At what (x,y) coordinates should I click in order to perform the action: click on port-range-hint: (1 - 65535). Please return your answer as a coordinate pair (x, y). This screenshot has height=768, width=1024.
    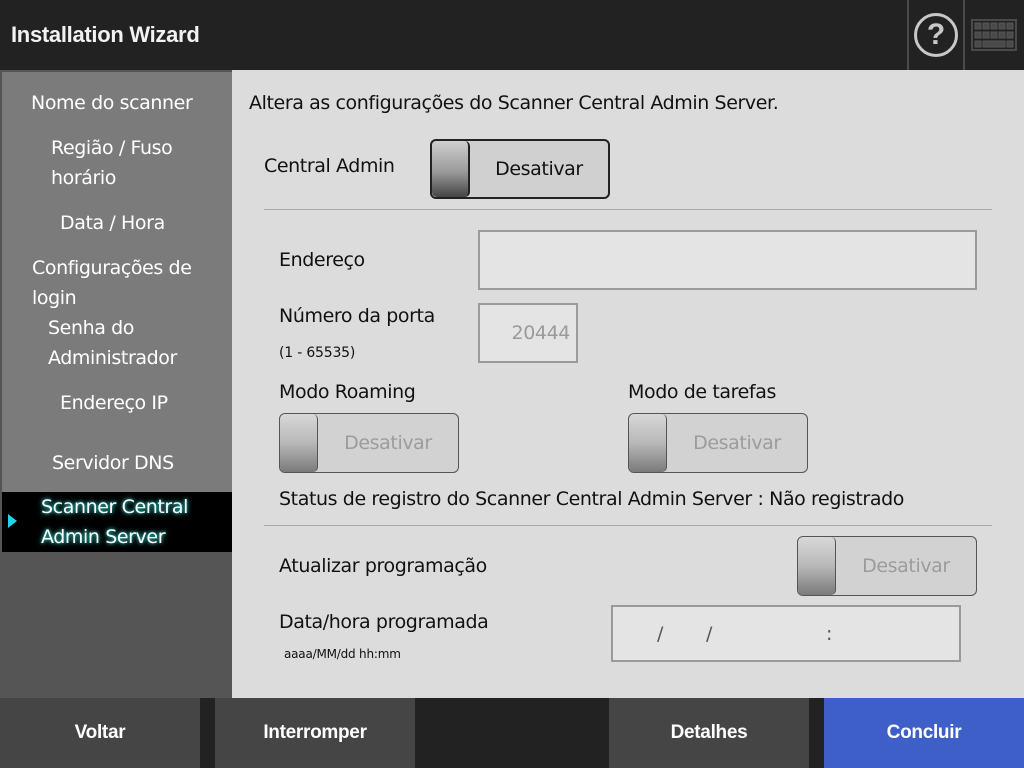
    Looking at the image, I should click on (317, 353).